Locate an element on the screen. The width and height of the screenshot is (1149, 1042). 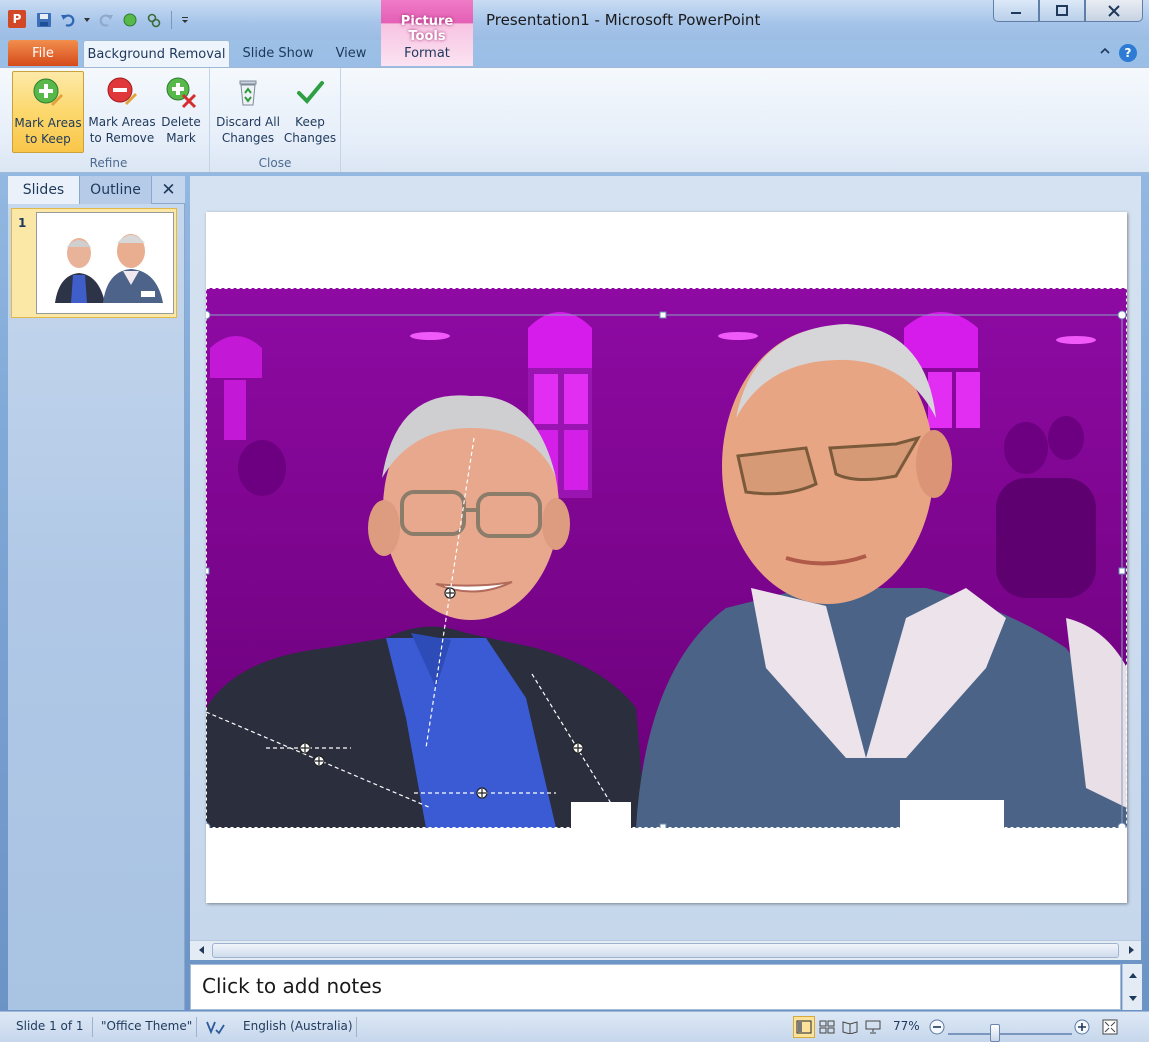
tab-view: View is located at coordinates (351, 53).